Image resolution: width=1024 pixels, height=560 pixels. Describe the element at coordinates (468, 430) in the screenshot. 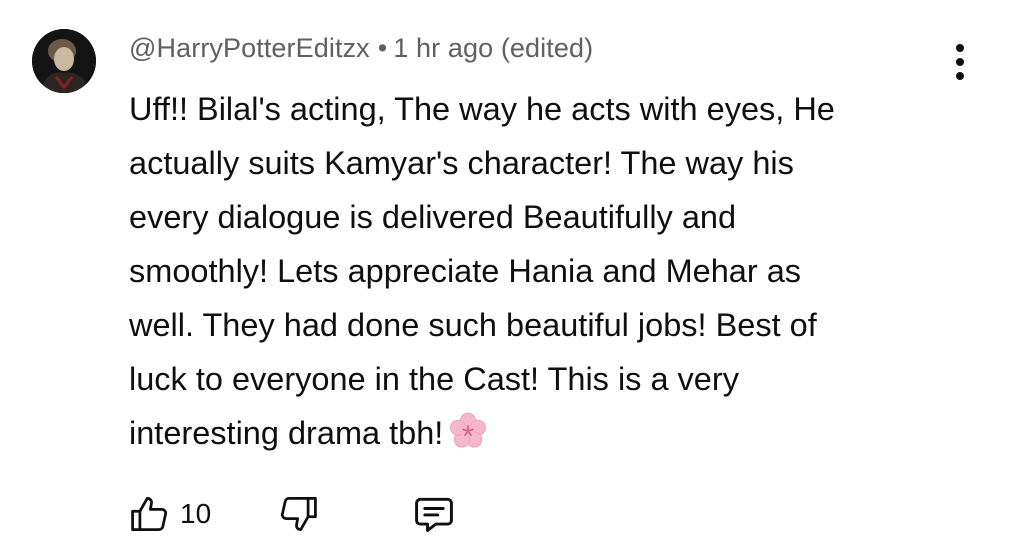

I see `cherry-blossom-icon` at that location.